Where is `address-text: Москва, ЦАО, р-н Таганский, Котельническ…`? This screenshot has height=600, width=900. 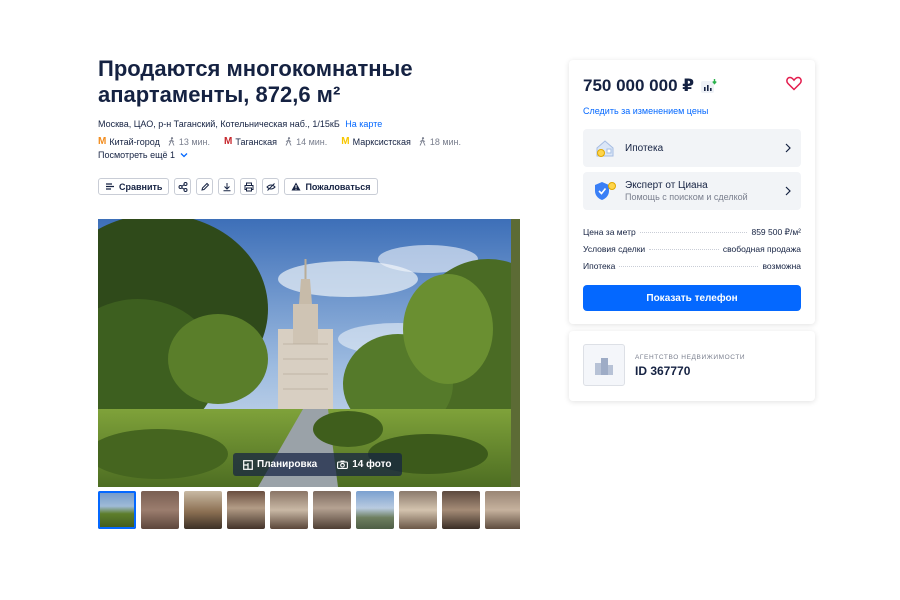 address-text: Москва, ЦАО, р-н Таганский, Котельническ… is located at coordinates (219, 124).